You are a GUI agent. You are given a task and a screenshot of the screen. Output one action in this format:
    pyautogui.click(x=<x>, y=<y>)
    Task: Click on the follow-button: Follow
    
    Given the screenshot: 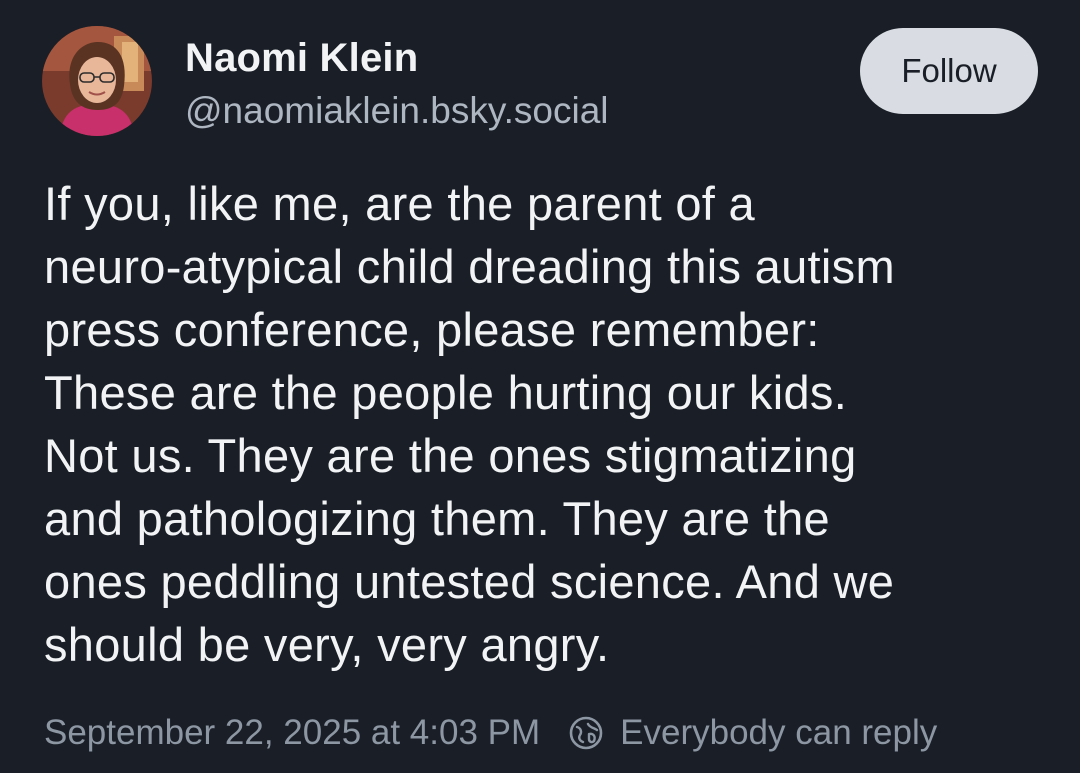 What is the action you would take?
    pyautogui.click(x=949, y=71)
    